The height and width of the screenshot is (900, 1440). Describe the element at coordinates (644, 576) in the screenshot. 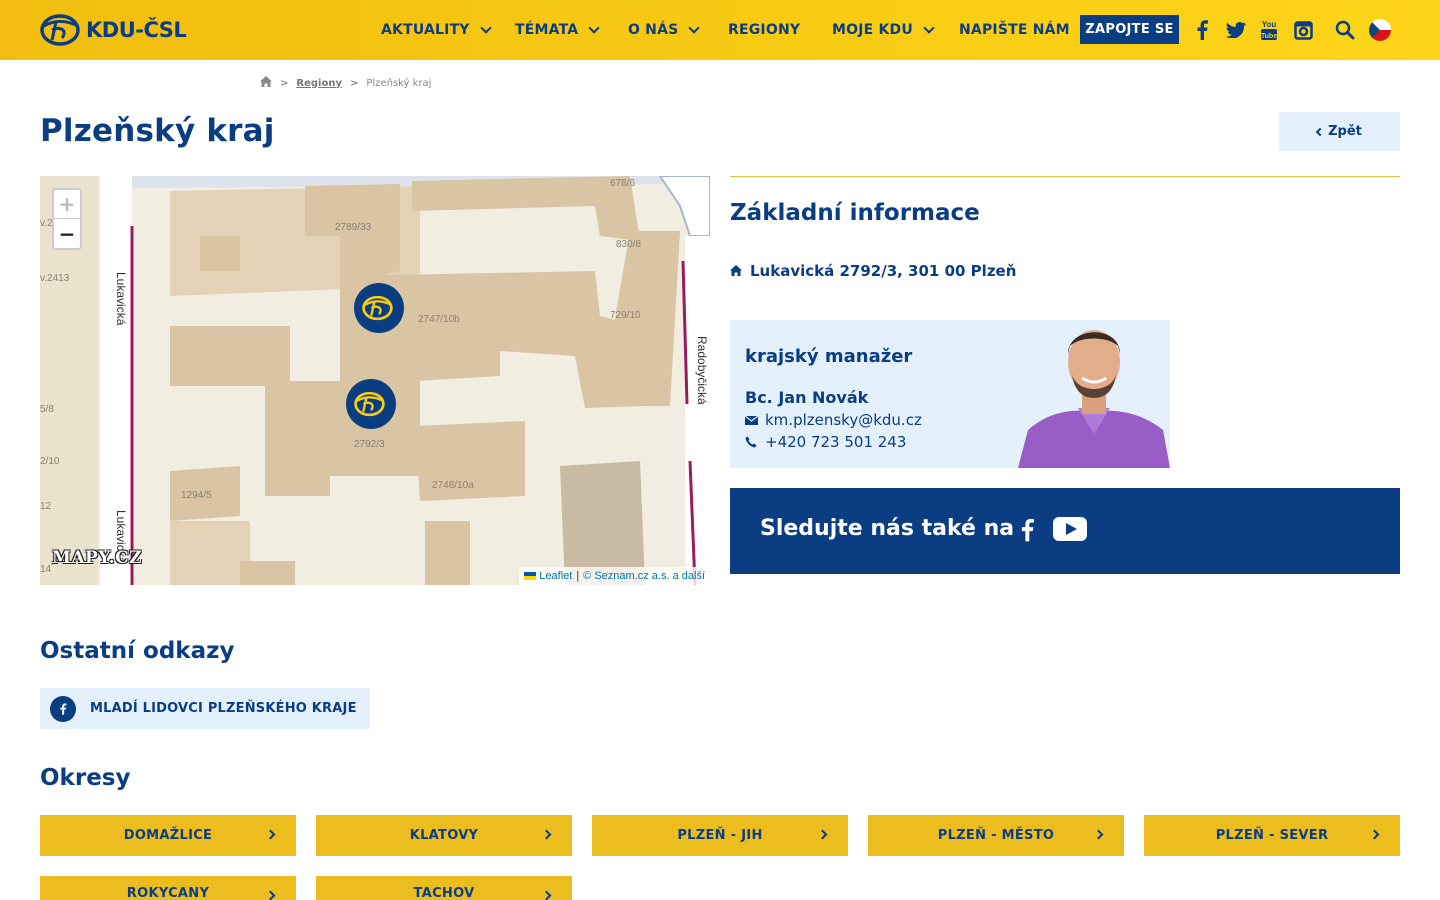

I see `seznam-link: © Seznam.cz a.s. a další` at that location.